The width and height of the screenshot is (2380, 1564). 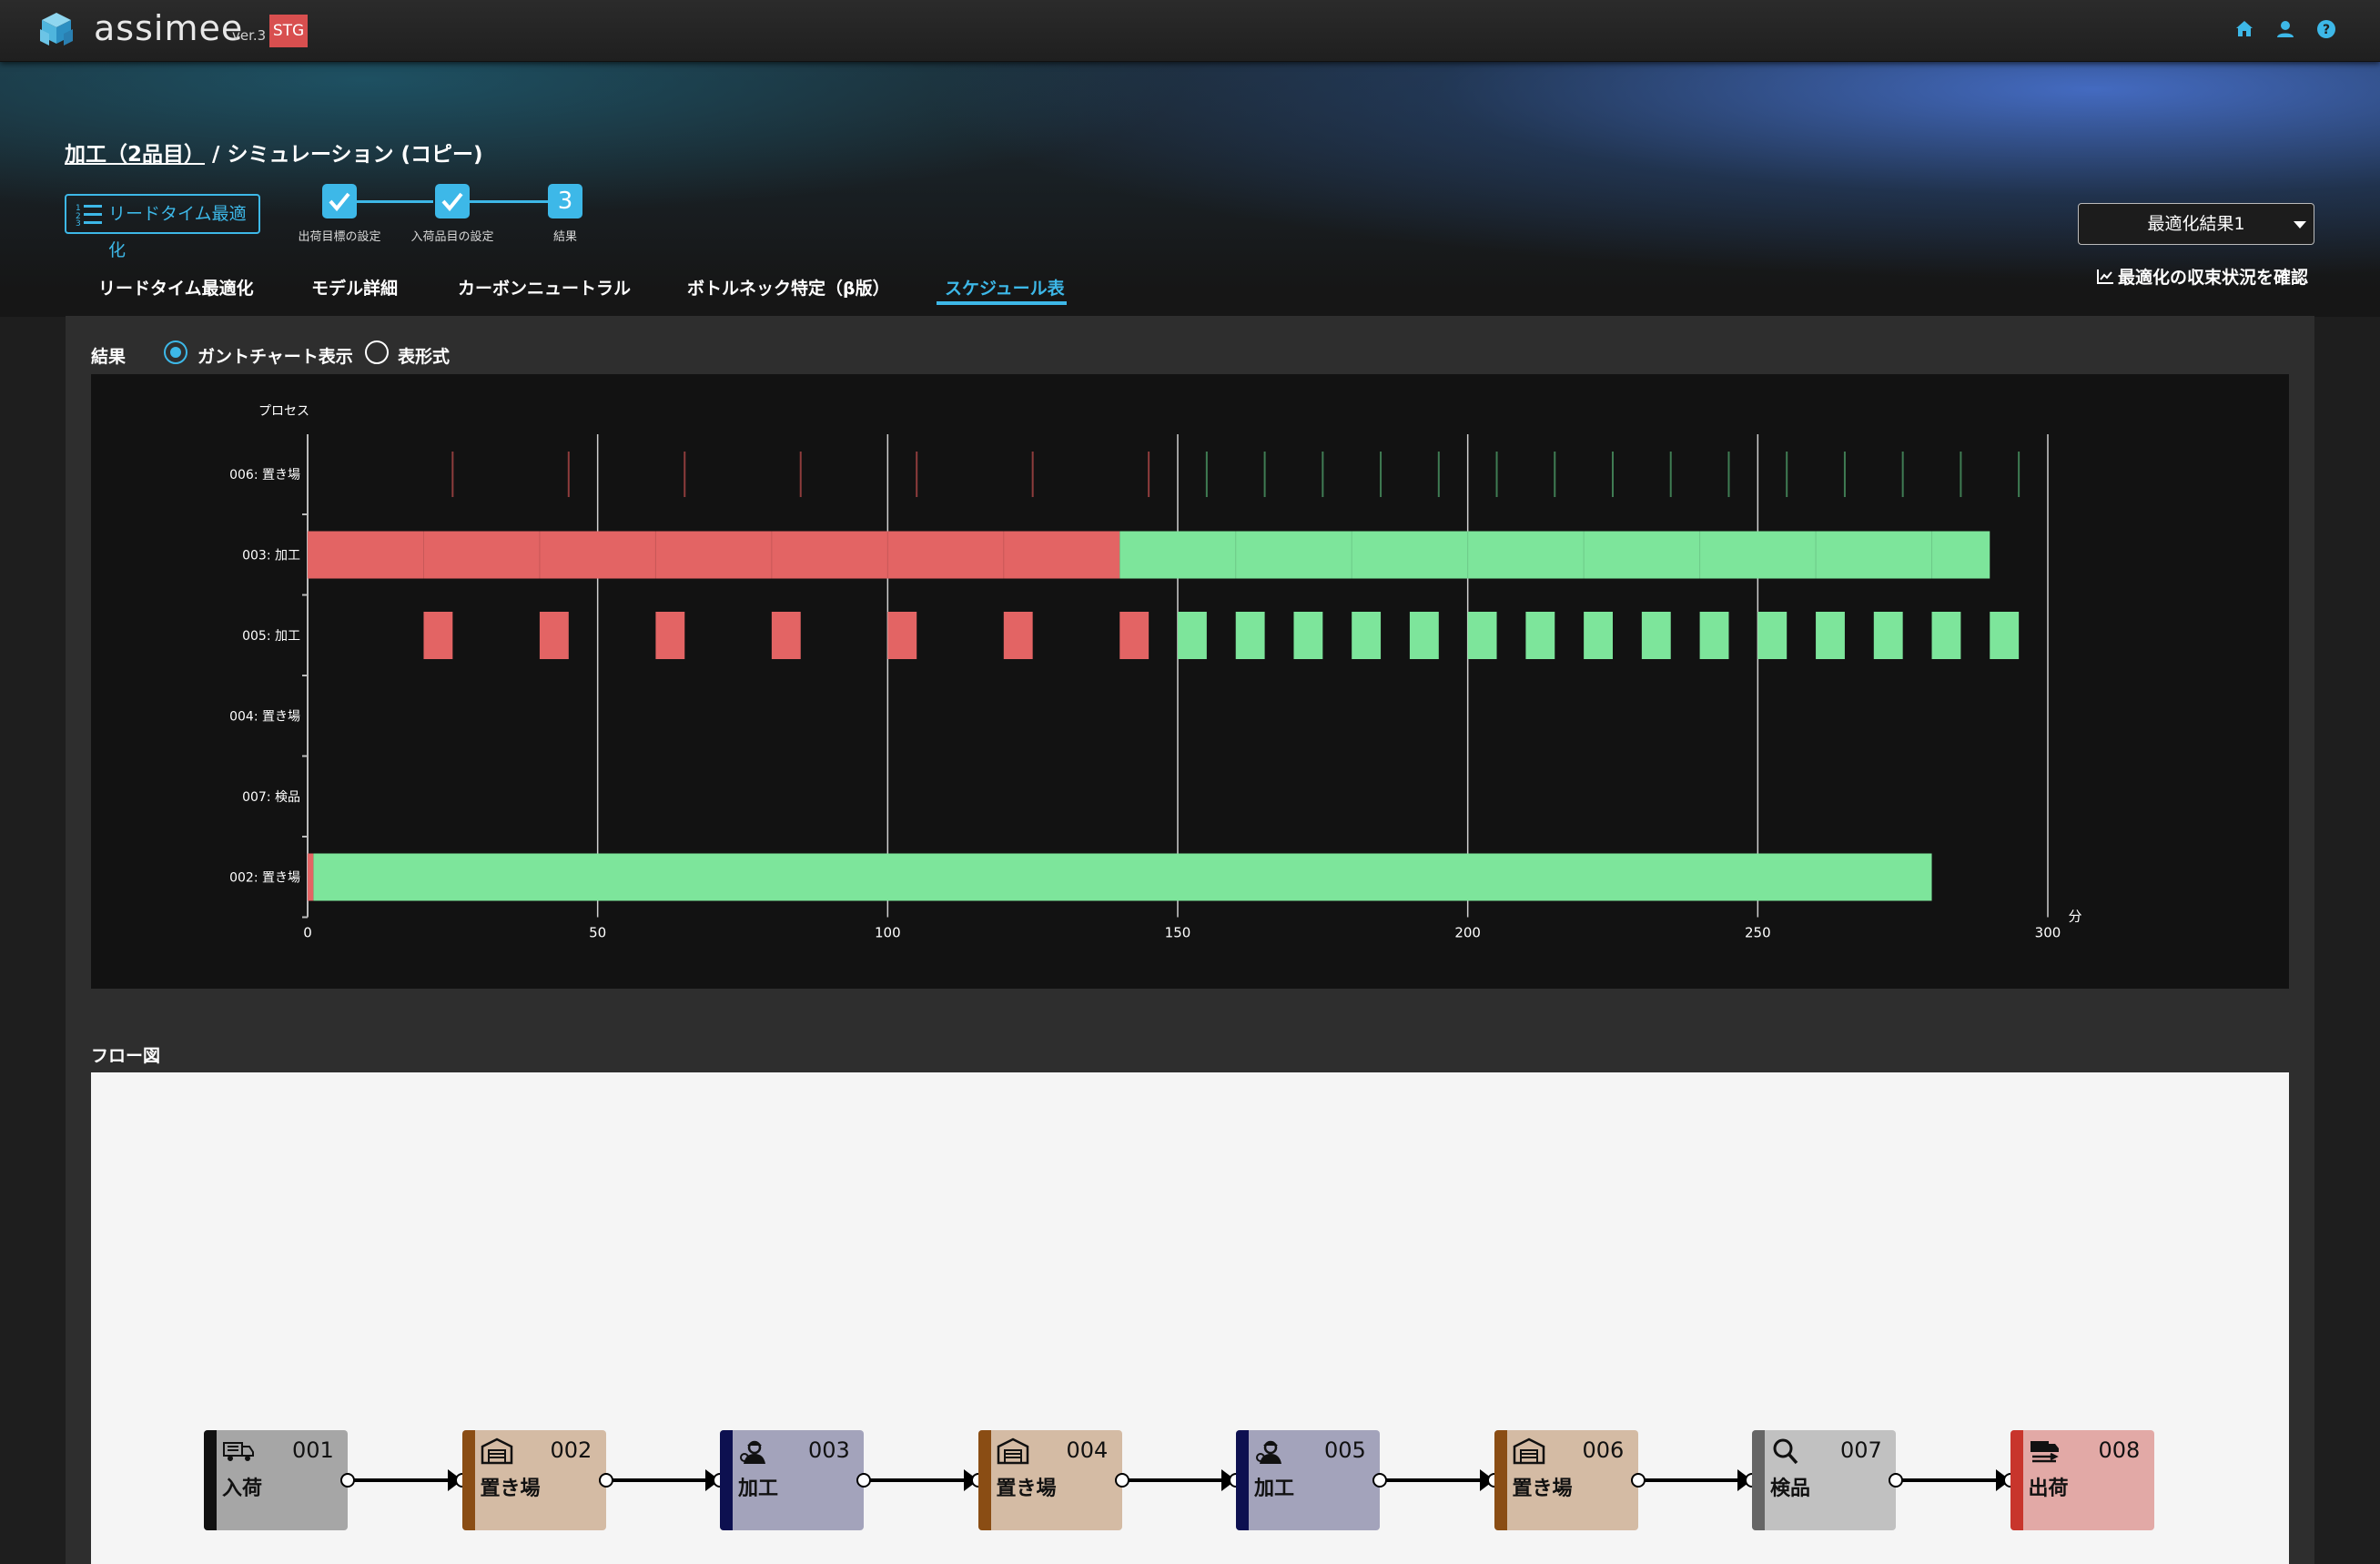 What do you see at coordinates (2048, 933) in the screenshot?
I see `x-tick-label: 300` at bounding box center [2048, 933].